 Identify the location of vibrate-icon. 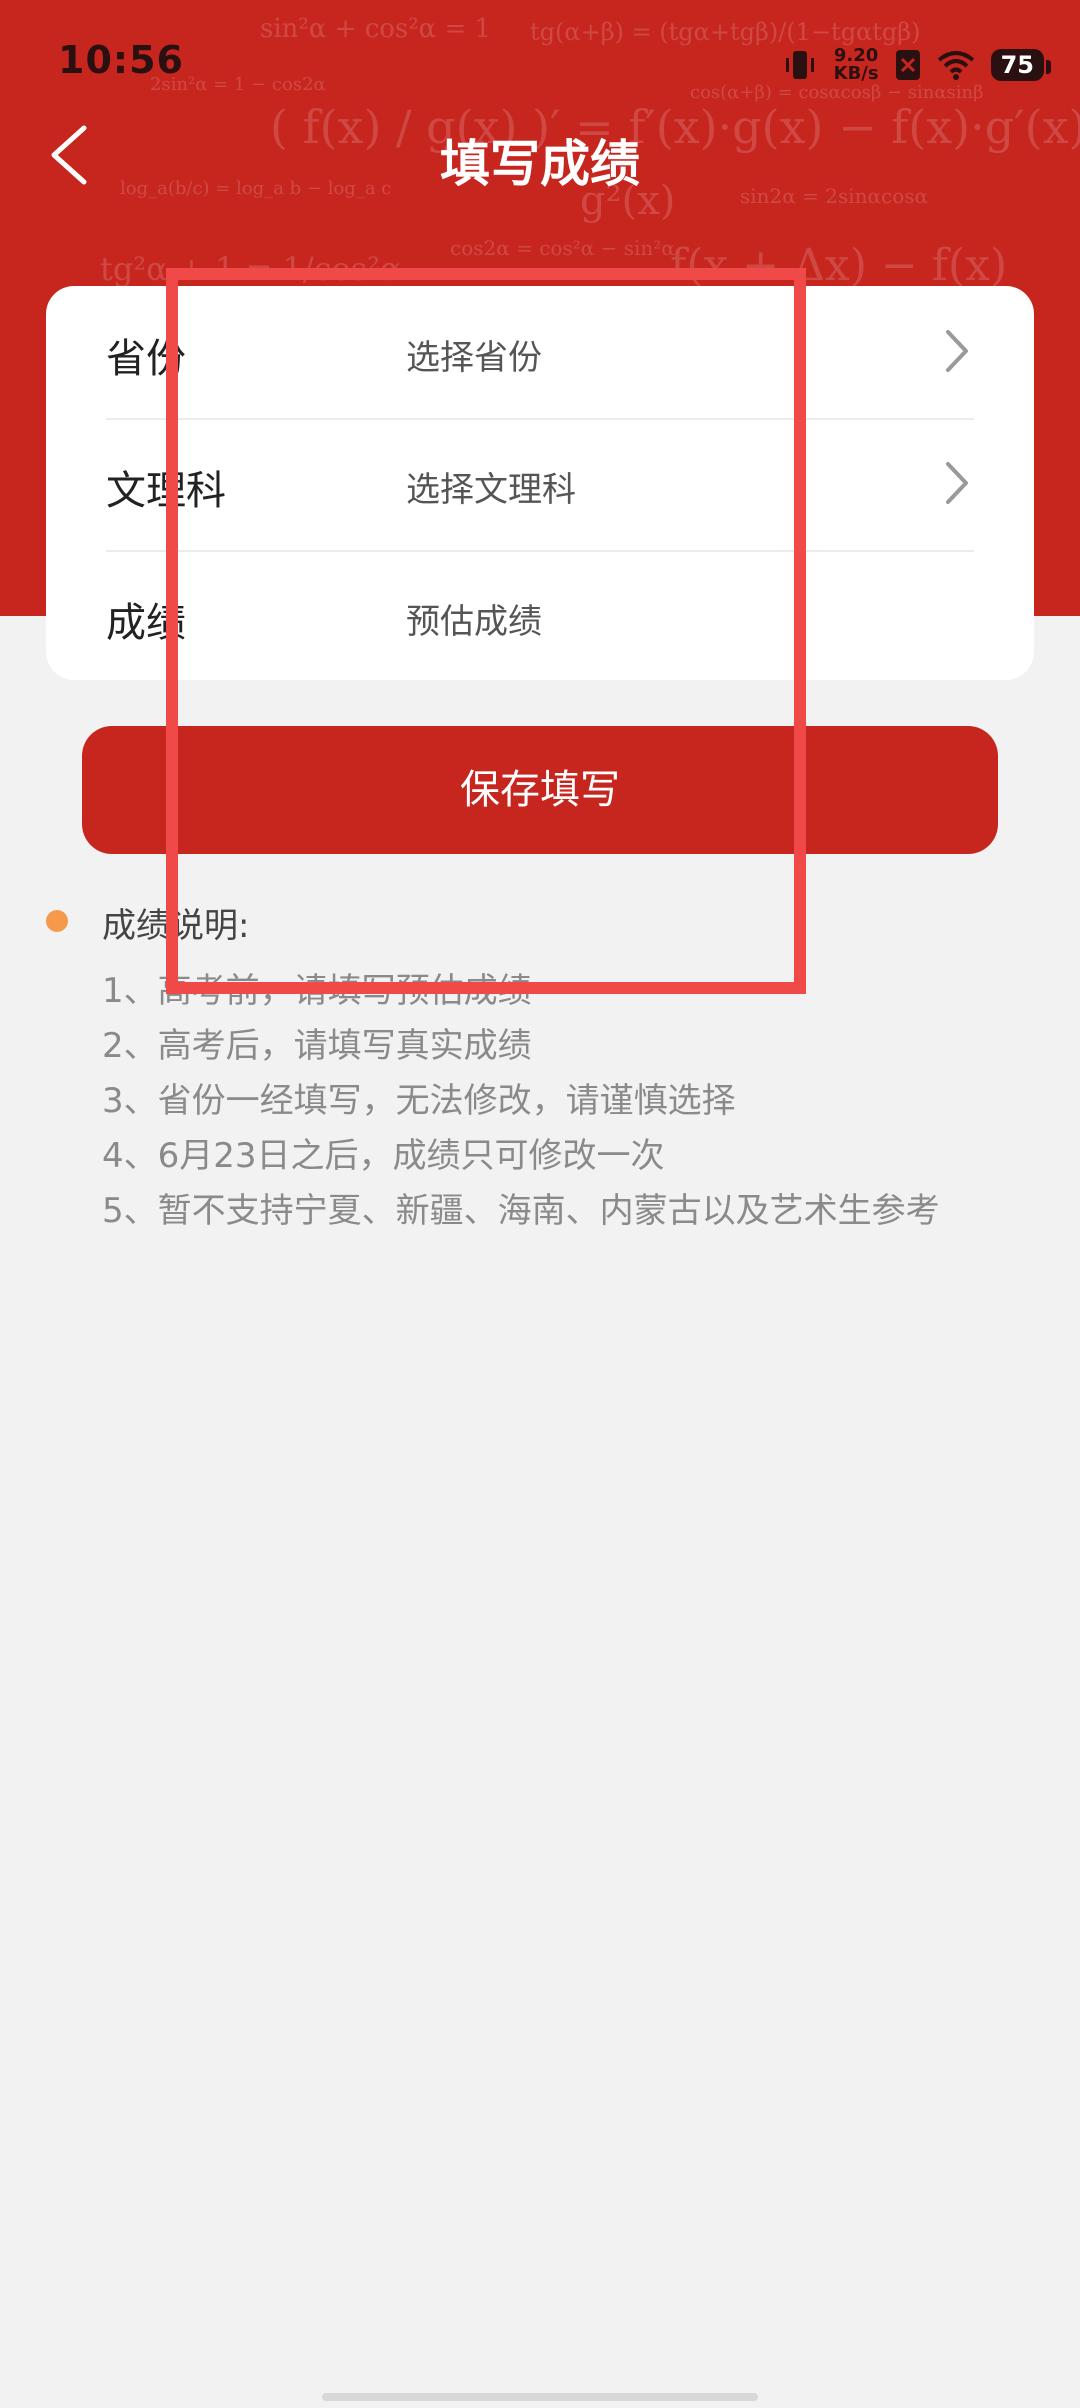
(799, 65).